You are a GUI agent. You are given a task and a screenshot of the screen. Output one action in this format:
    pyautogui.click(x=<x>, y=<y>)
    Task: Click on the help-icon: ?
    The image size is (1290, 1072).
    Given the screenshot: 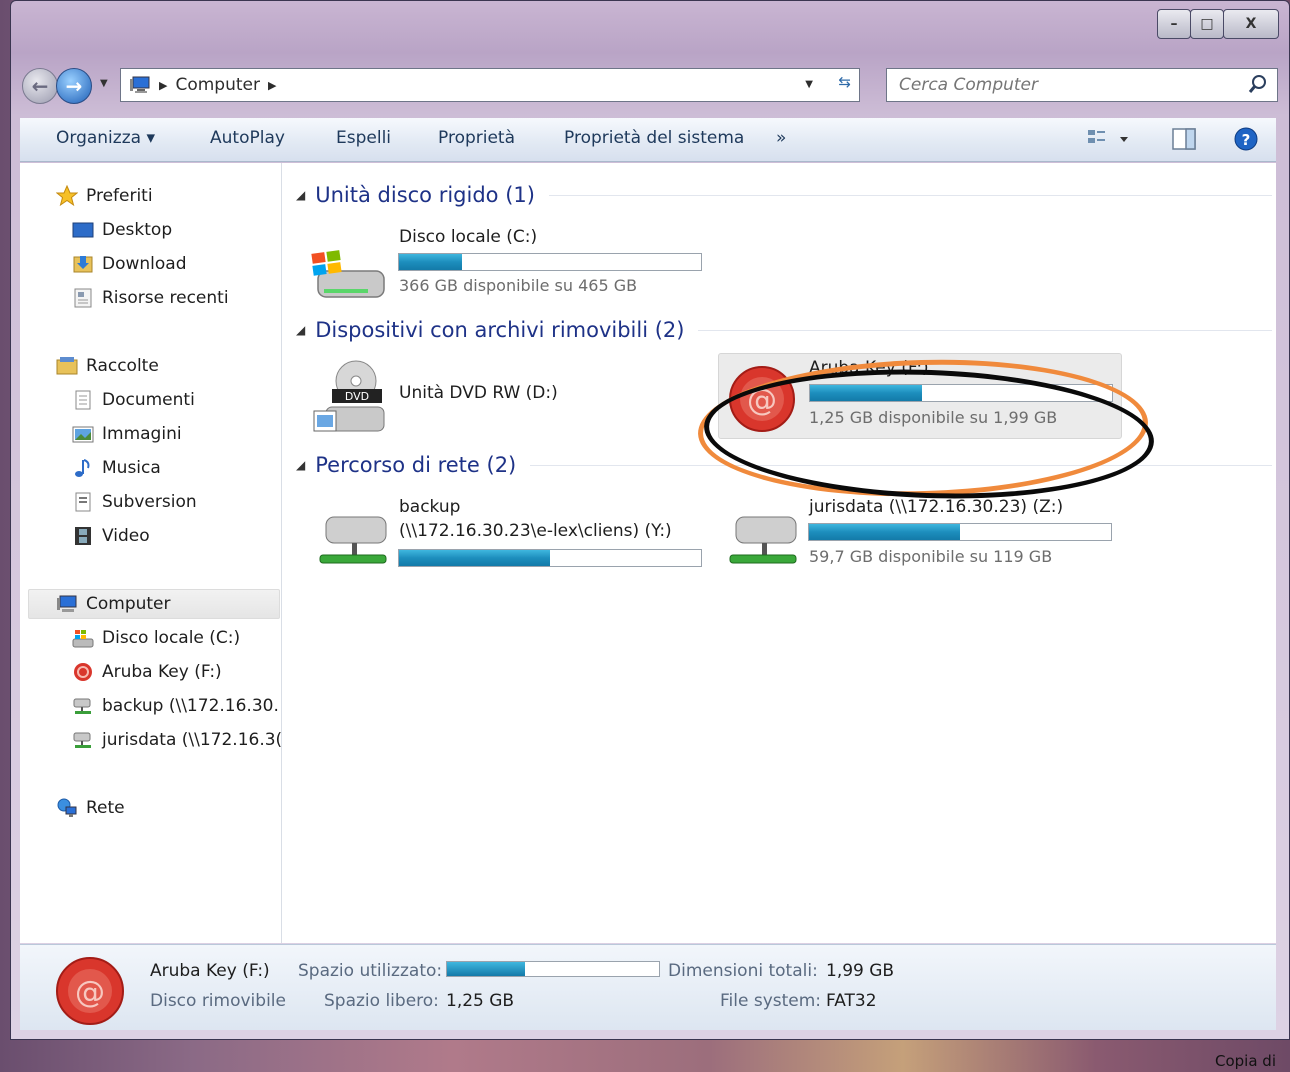 What is the action you would take?
    pyautogui.click(x=1246, y=140)
    